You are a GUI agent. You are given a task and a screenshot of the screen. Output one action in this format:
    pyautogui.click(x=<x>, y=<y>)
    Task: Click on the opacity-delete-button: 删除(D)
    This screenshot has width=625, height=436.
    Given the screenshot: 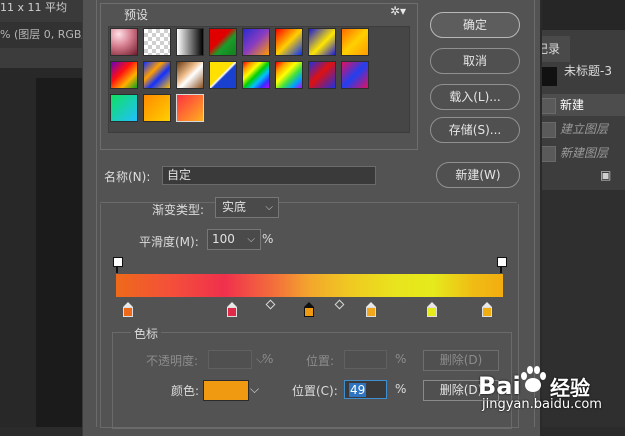 What is the action you would take?
    pyautogui.click(x=461, y=360)
    